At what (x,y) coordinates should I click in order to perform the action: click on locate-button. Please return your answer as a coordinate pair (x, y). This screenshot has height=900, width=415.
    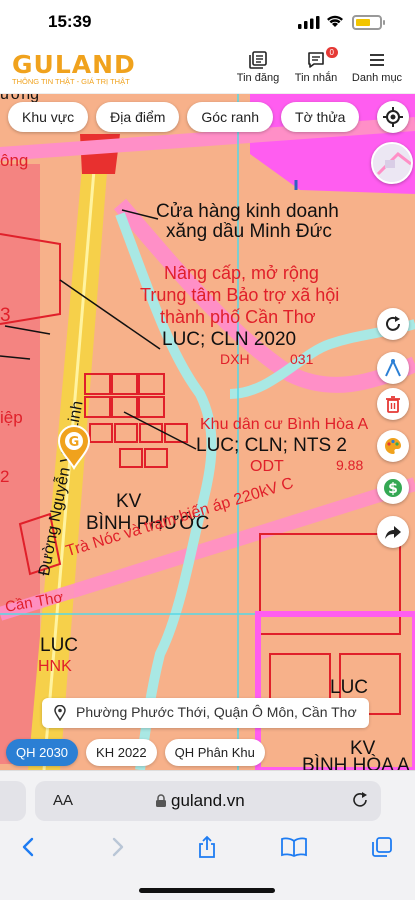
    Looking at the image, I should click on (393, 117).